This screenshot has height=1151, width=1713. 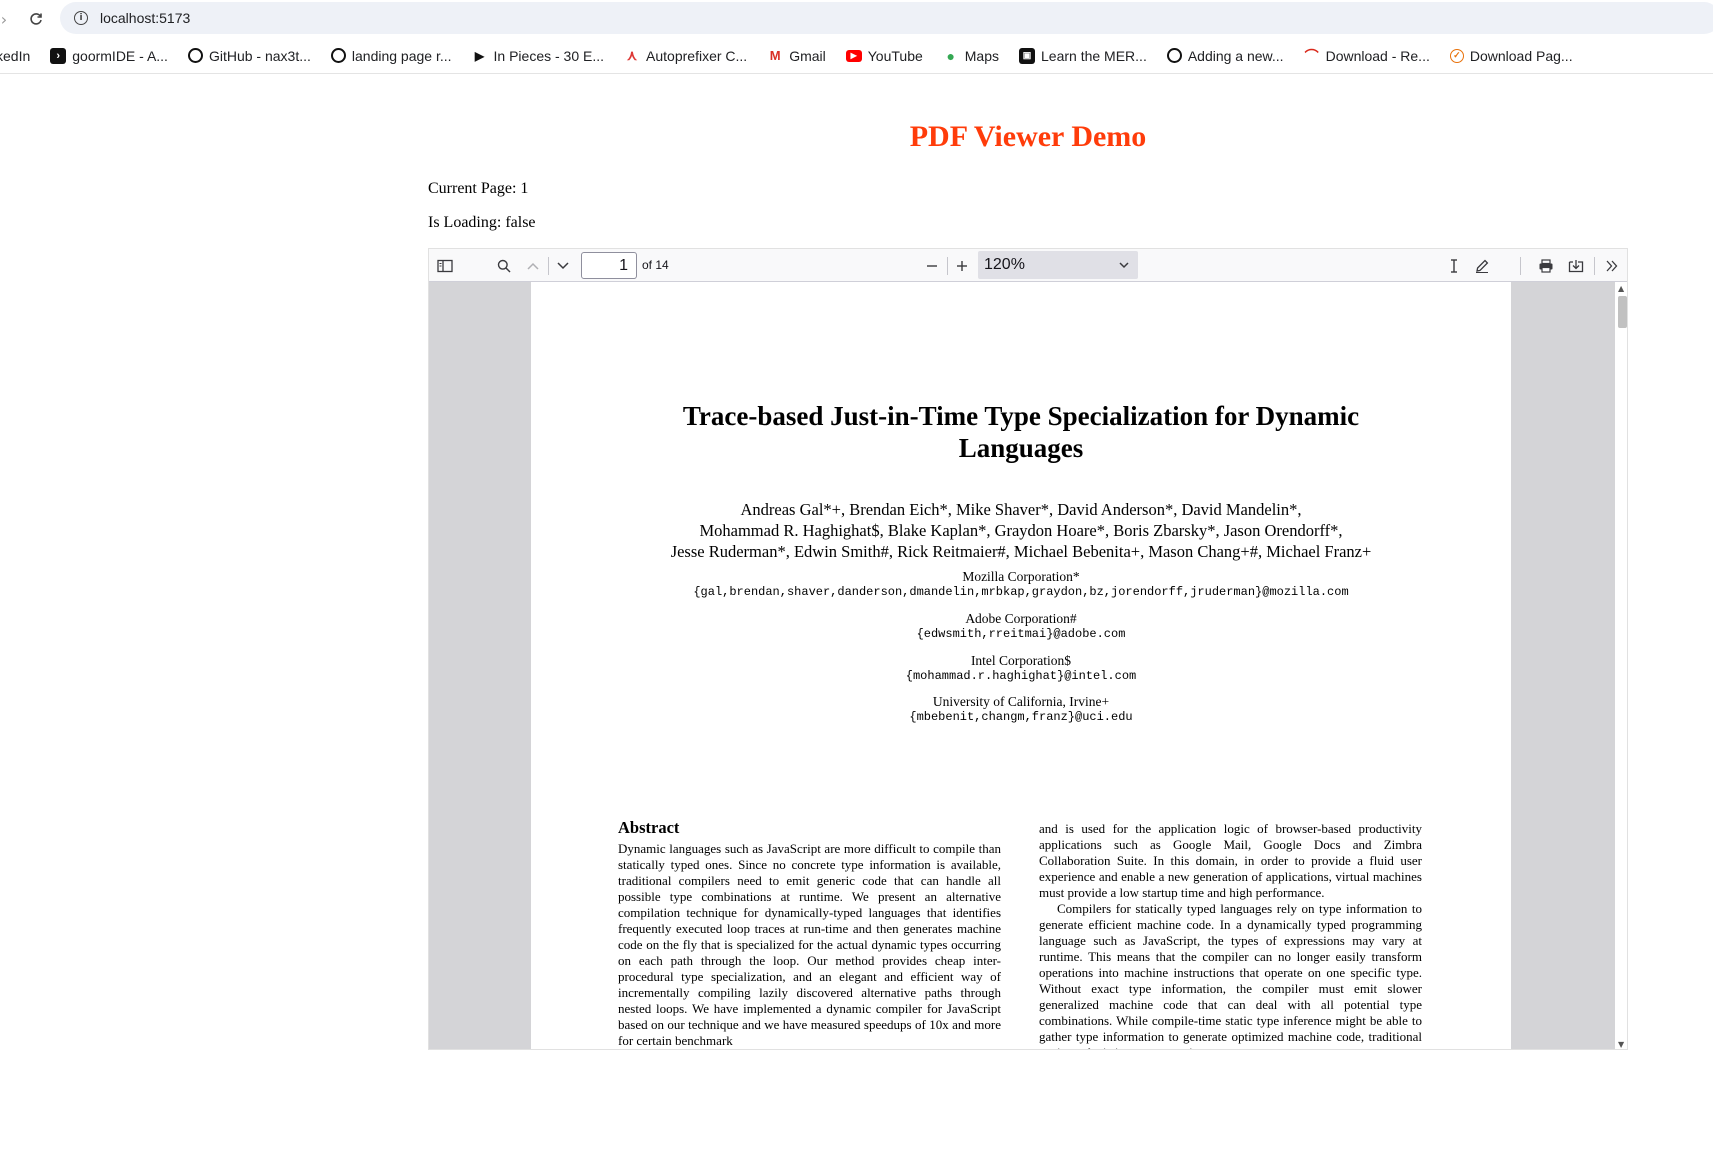 What do you see at coordinates (504, 266) in the screenshot?
I see `search-icon` at bounding box center [504, 266].